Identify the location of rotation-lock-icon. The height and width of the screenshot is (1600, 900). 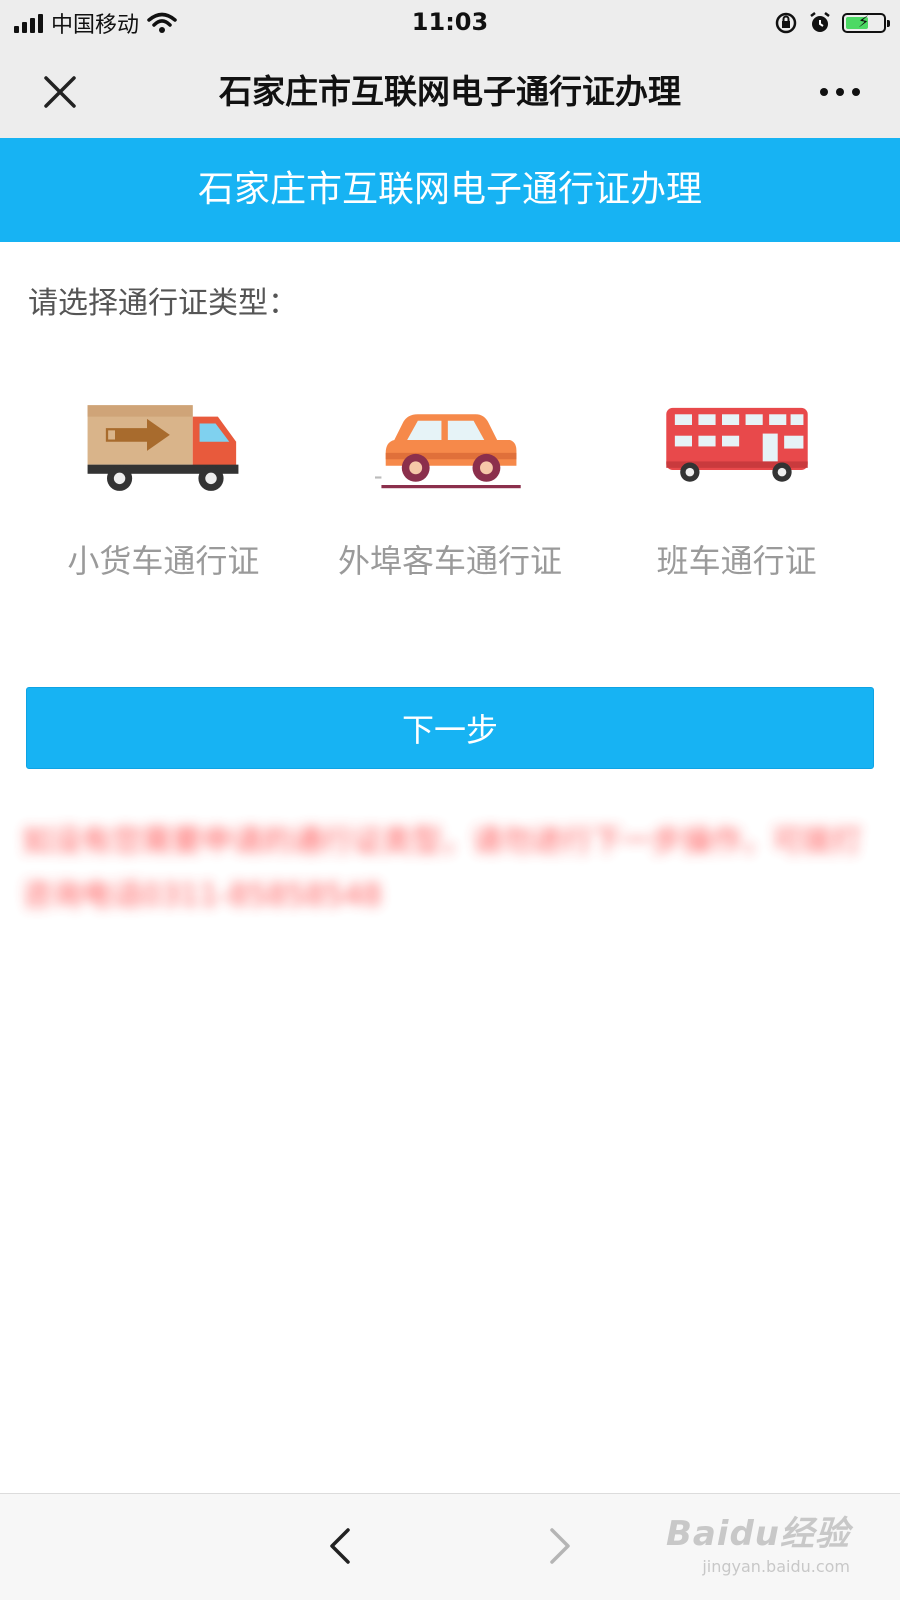
(786, 23).